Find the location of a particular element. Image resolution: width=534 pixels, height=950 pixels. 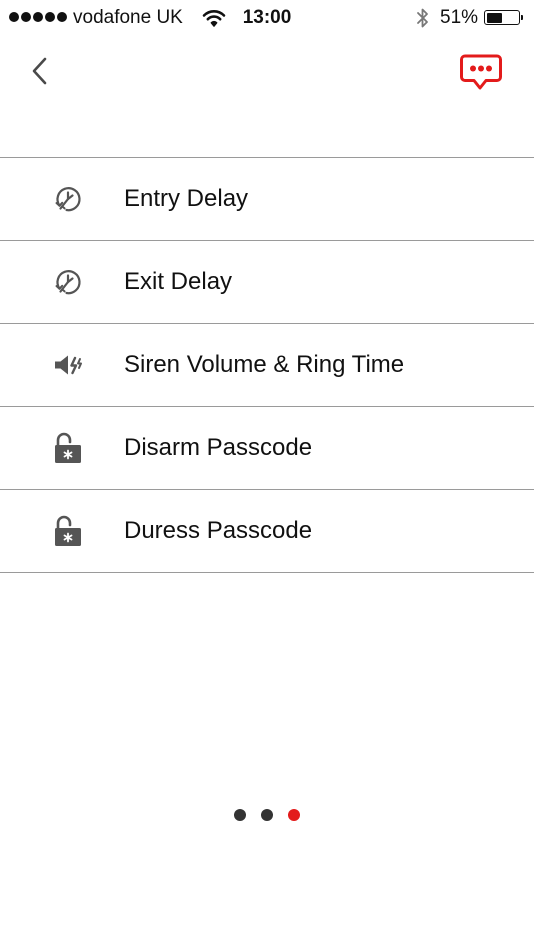

settings-row-duress-passcode: Duress Passcode is located at coordinates (267, 531).